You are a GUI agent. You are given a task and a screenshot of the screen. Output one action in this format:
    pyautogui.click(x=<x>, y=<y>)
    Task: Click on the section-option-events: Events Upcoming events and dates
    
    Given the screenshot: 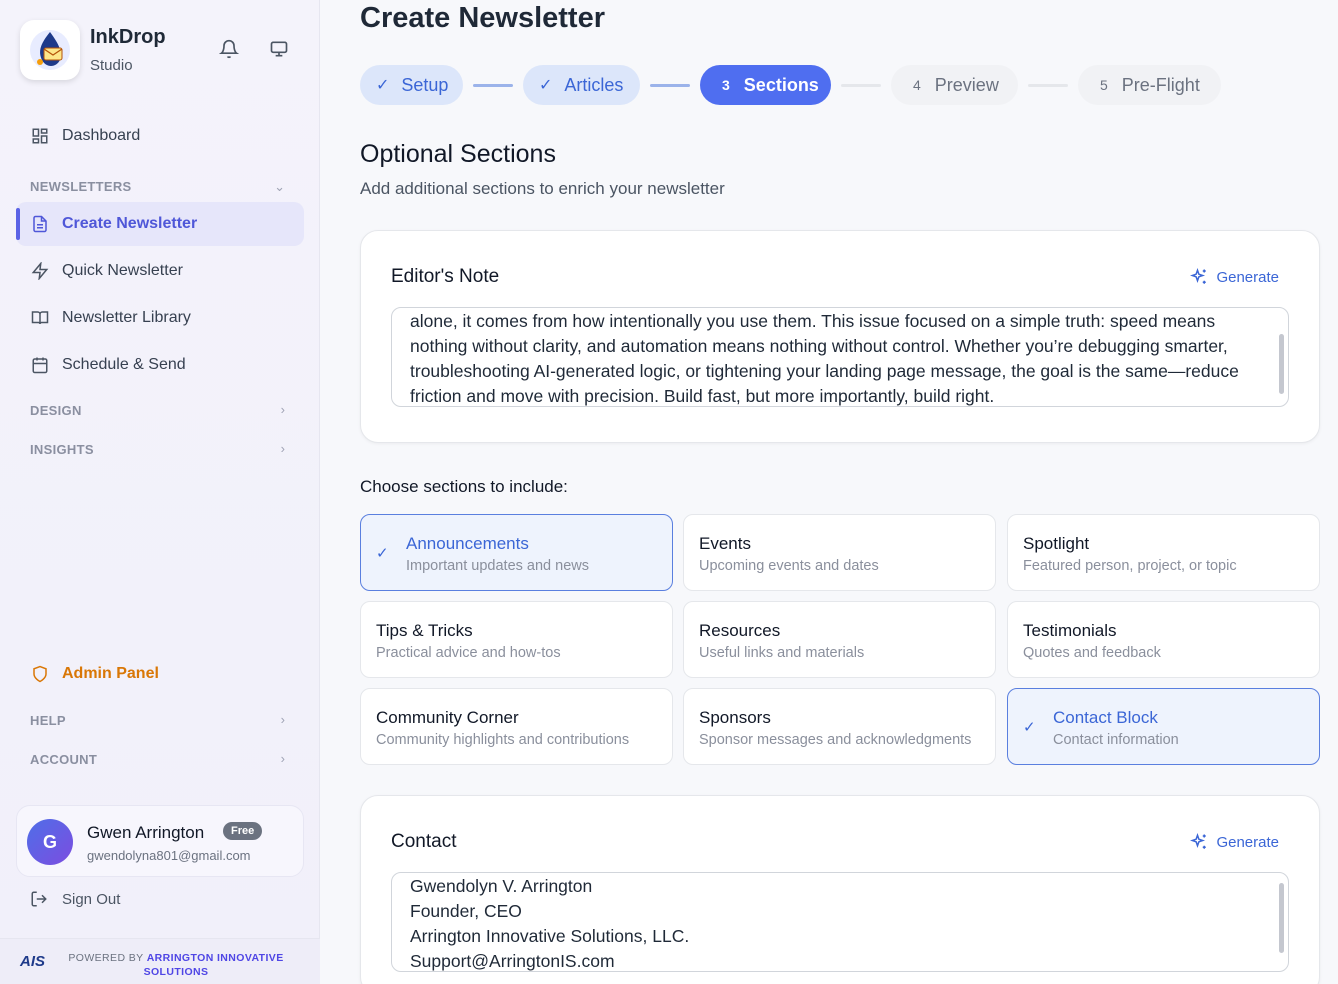 What is the action you would take?
    pyautogui.click(x=839, y=552)
    